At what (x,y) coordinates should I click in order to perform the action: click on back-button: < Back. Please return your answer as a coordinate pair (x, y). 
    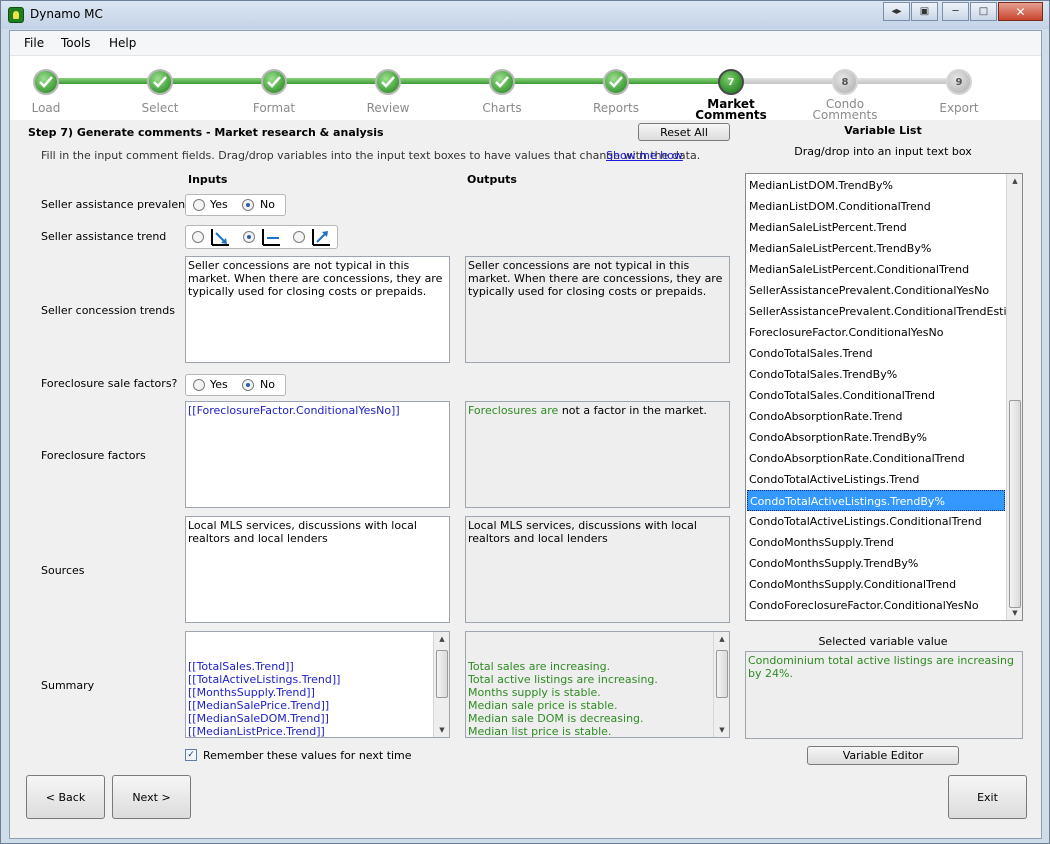
    Looking at the image, I should click on (65, 797).